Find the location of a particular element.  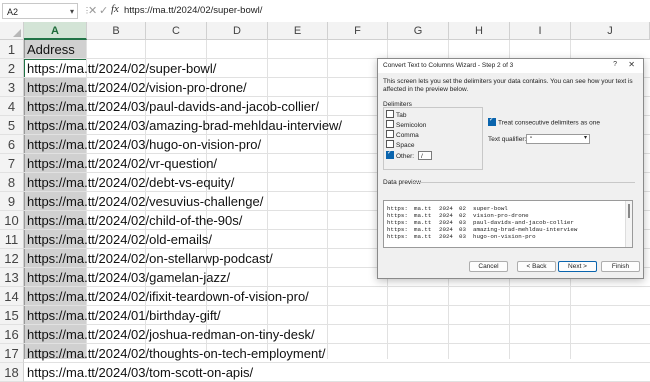

text-qualifier-select: " ▾ is located at coordinates (558, 139).